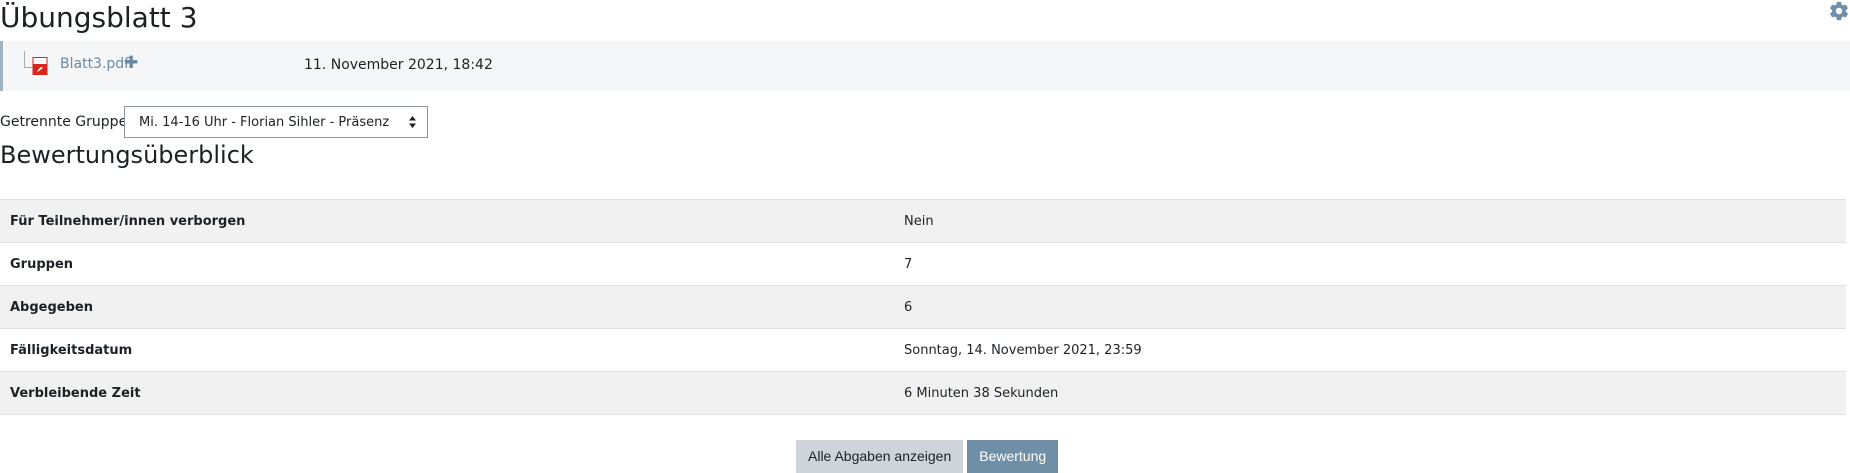 The width and height of the screenshot is (1850, 473). I want to click on row-value: 7, so click(1370, 264).